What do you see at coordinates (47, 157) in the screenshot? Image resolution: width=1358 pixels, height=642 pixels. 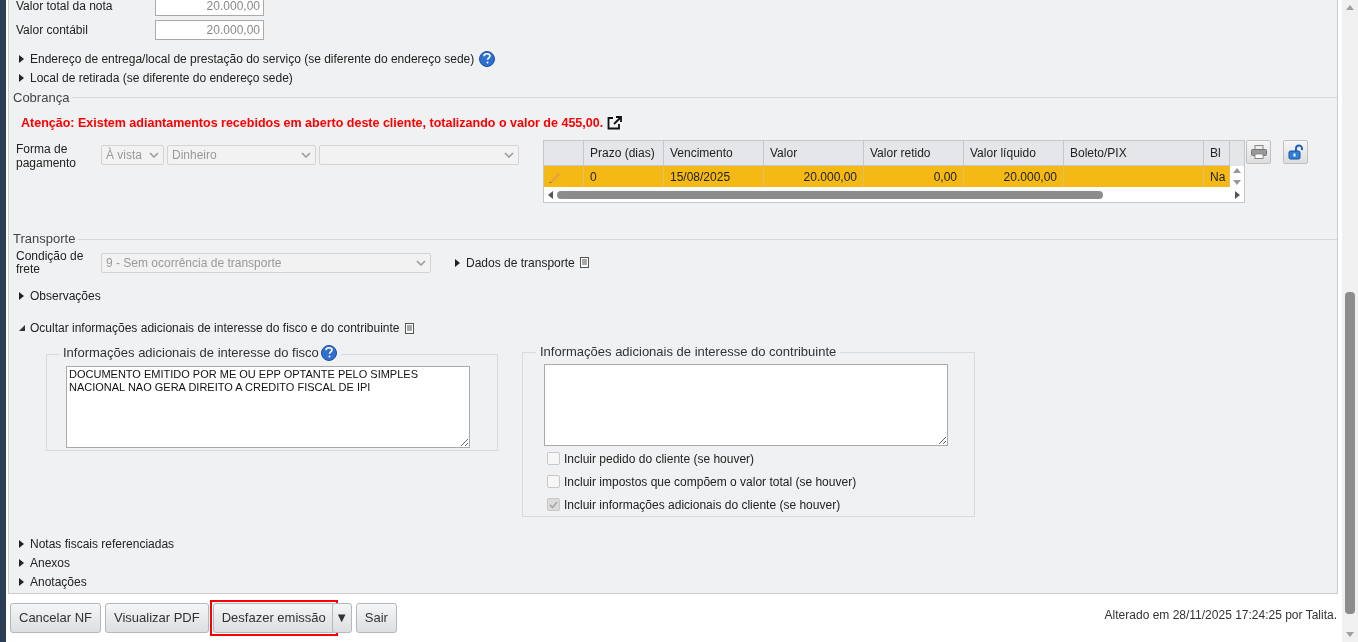 I see `field-label: Forma de pagamento` at bounding box center [47, 157].